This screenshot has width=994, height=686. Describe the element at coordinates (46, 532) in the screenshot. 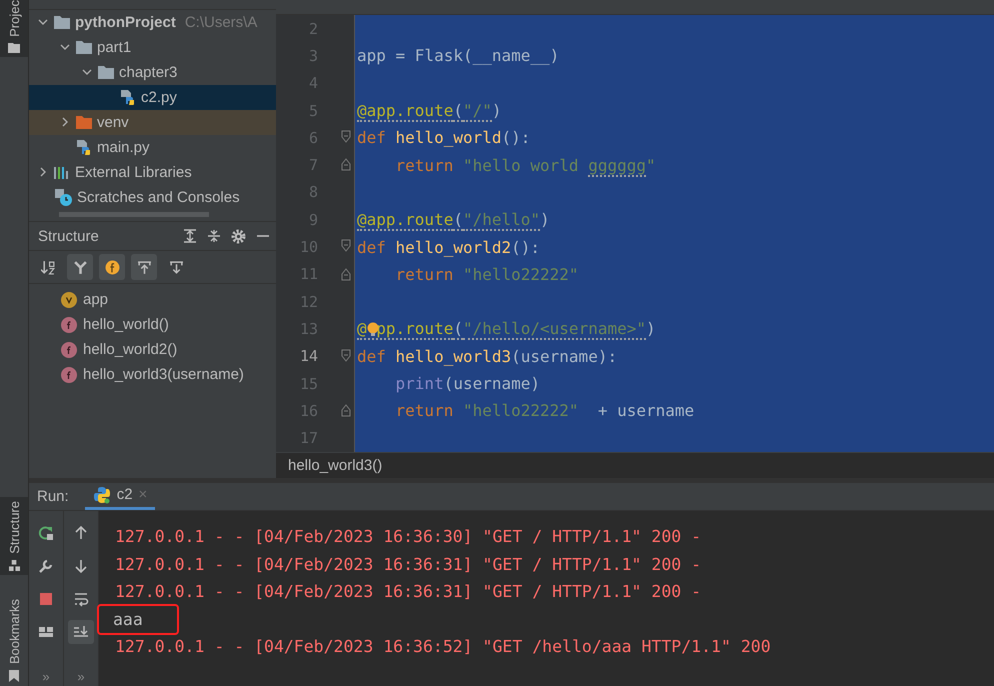

I see `rerun-icon` at that location.